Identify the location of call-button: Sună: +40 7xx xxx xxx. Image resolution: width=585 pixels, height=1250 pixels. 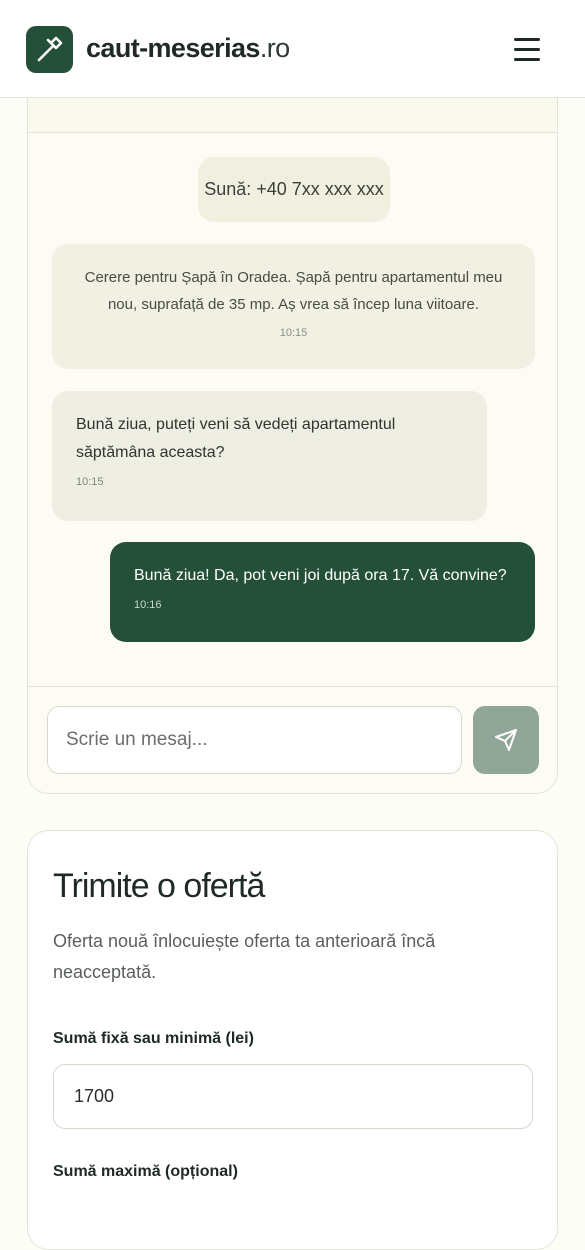
(294, 189).